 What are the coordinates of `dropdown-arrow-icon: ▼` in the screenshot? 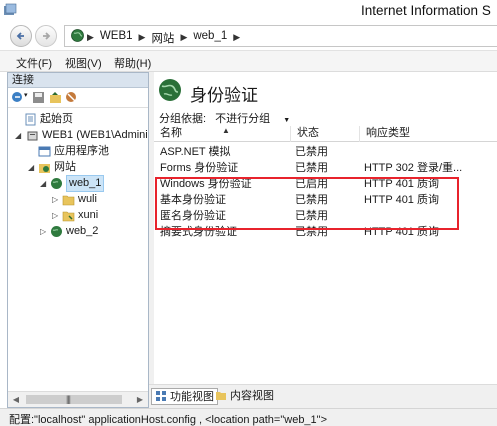 It's located at (286, 120).